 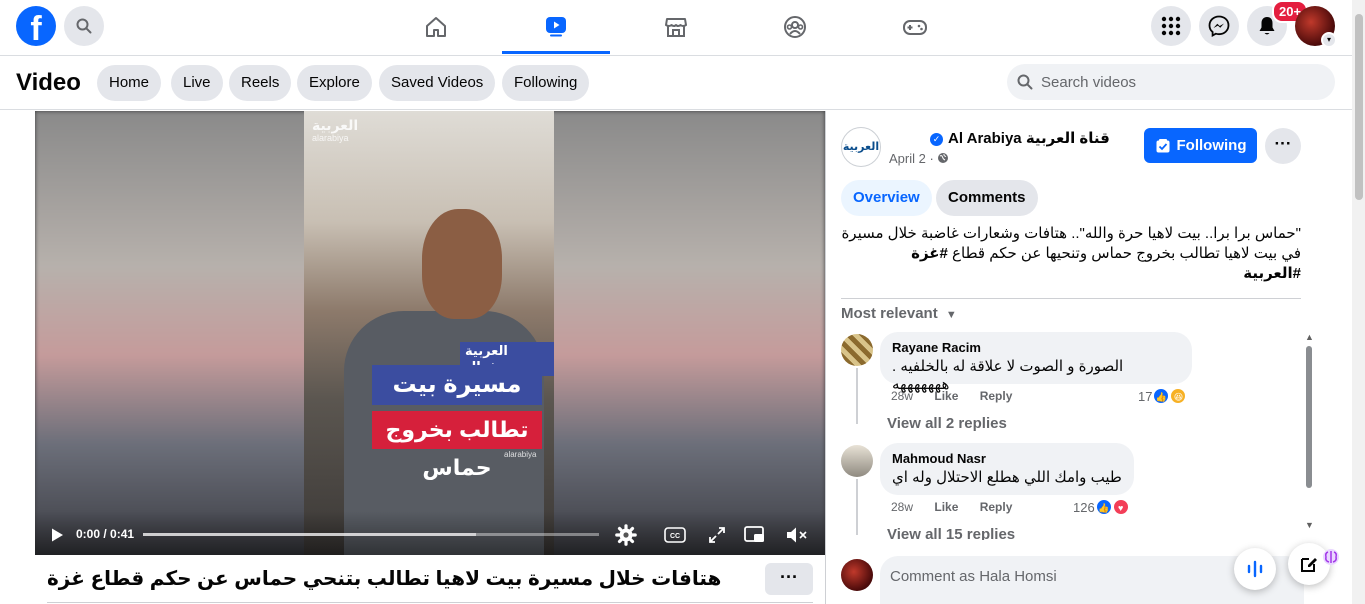 I want to click on chip-live: Live, so click(x=197, y=83).